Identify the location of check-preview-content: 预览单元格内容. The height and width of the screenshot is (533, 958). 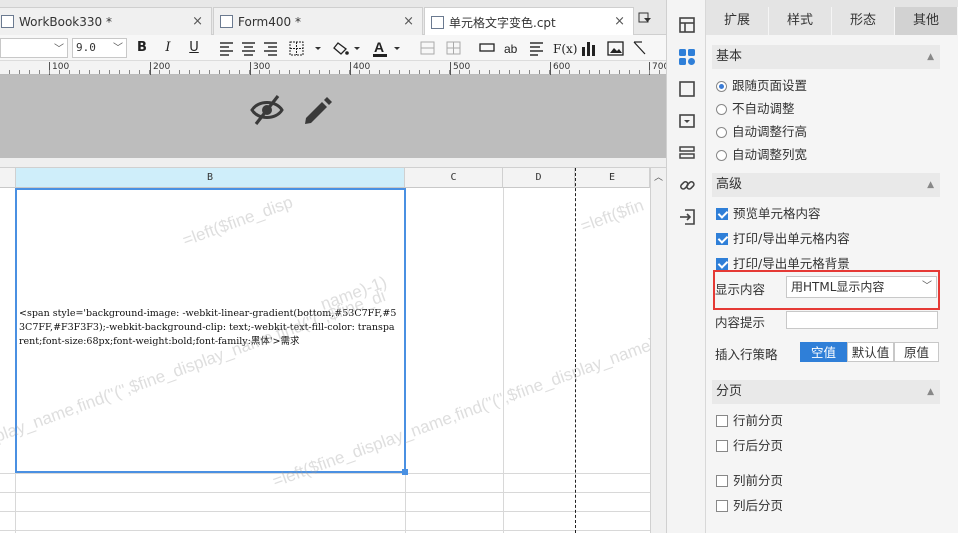
(768, 214).